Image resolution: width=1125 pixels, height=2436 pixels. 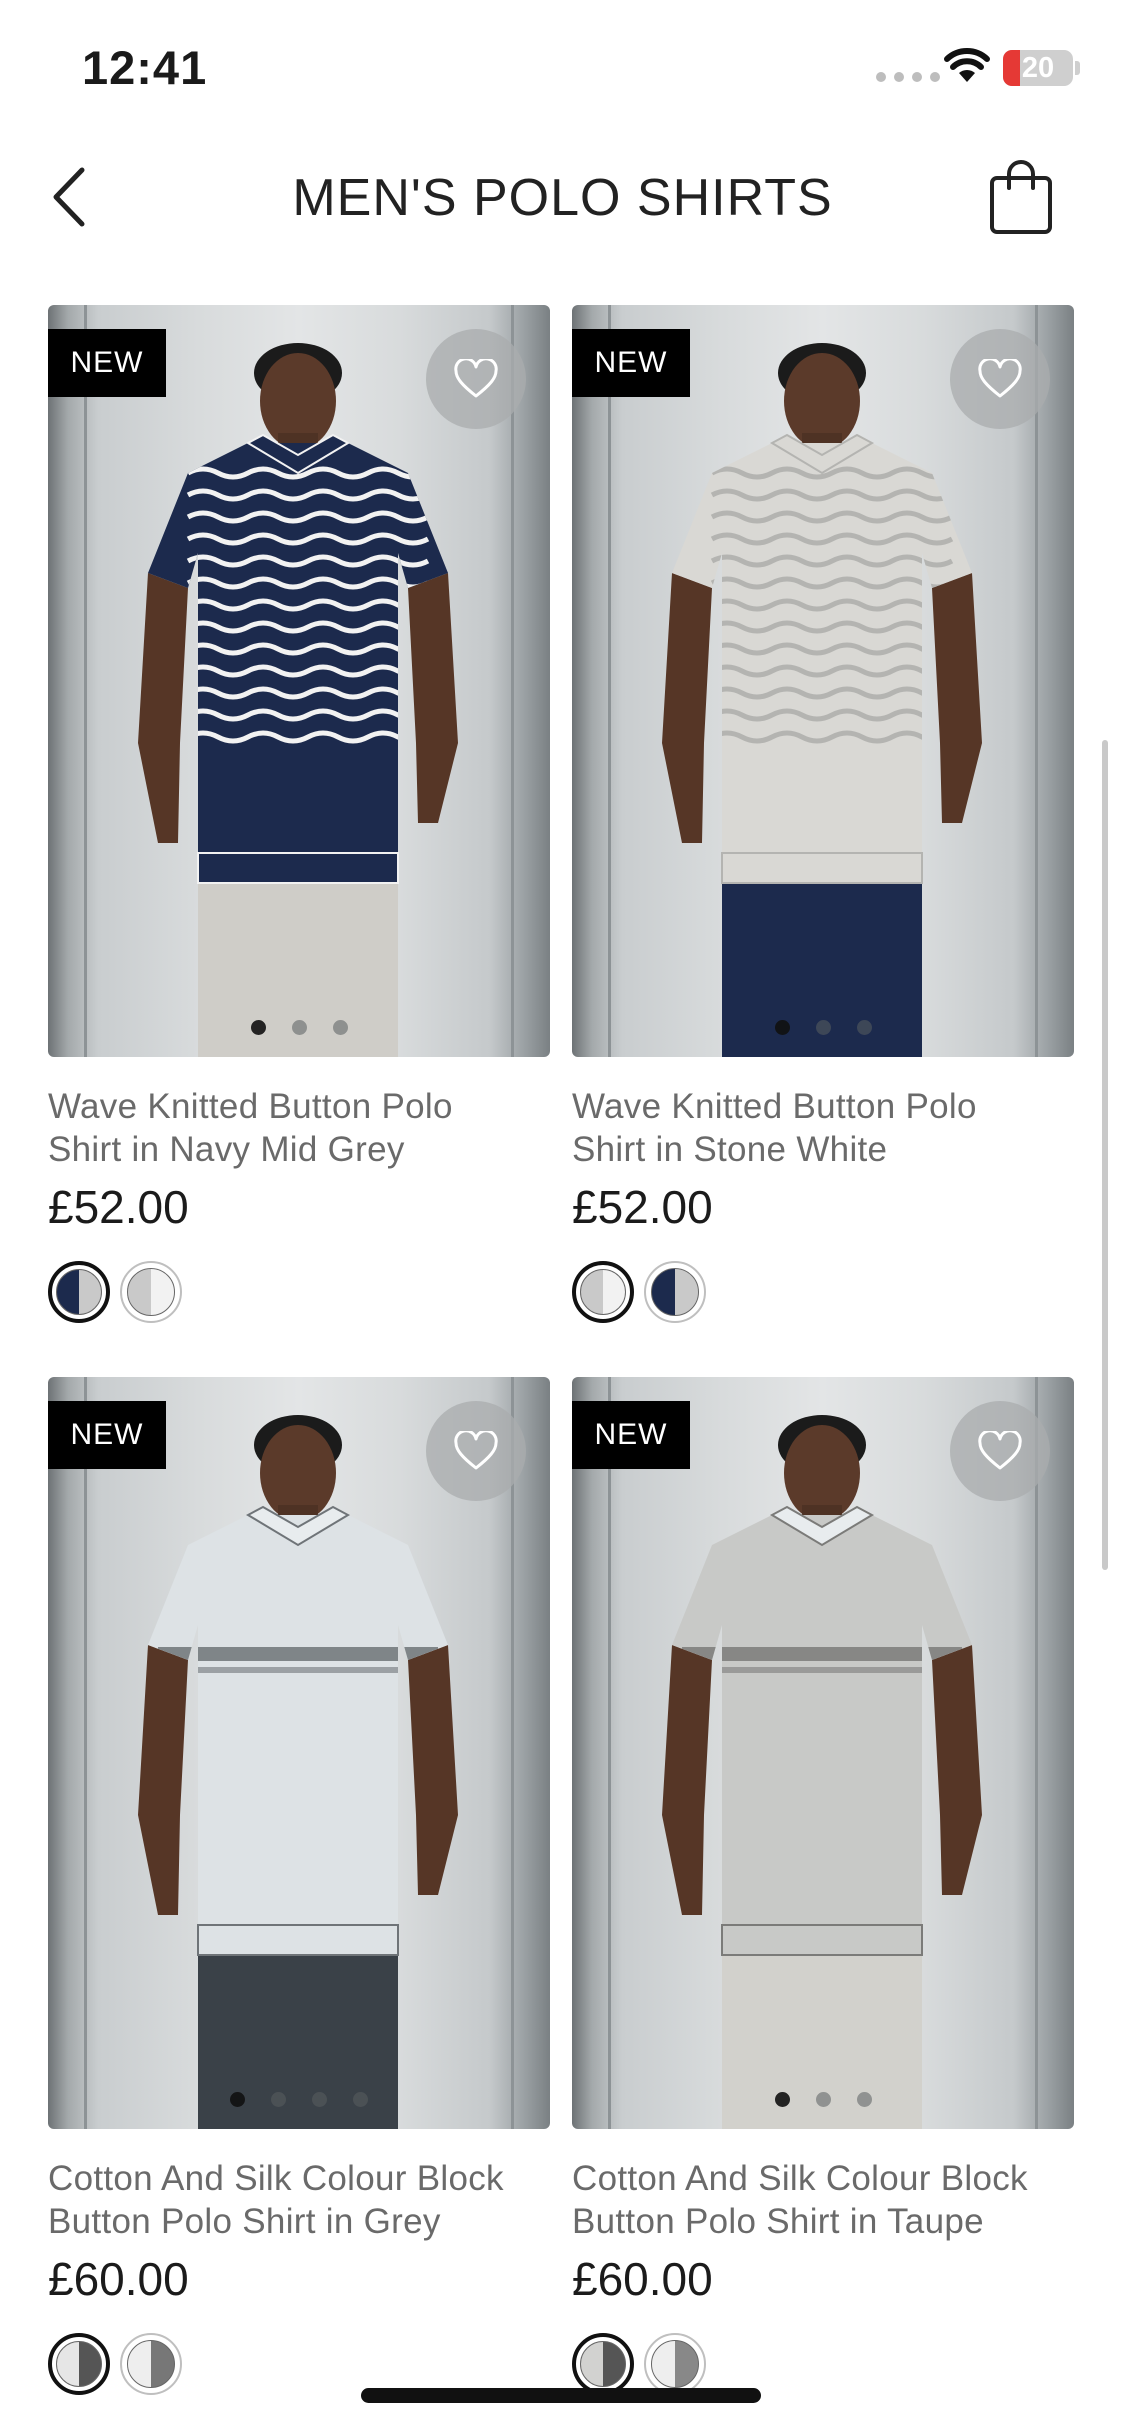 What do you see at coordinates (562, 70) in the screenshot?
I see `status-bar: 12:41 20` at bounding box center [562, 70].